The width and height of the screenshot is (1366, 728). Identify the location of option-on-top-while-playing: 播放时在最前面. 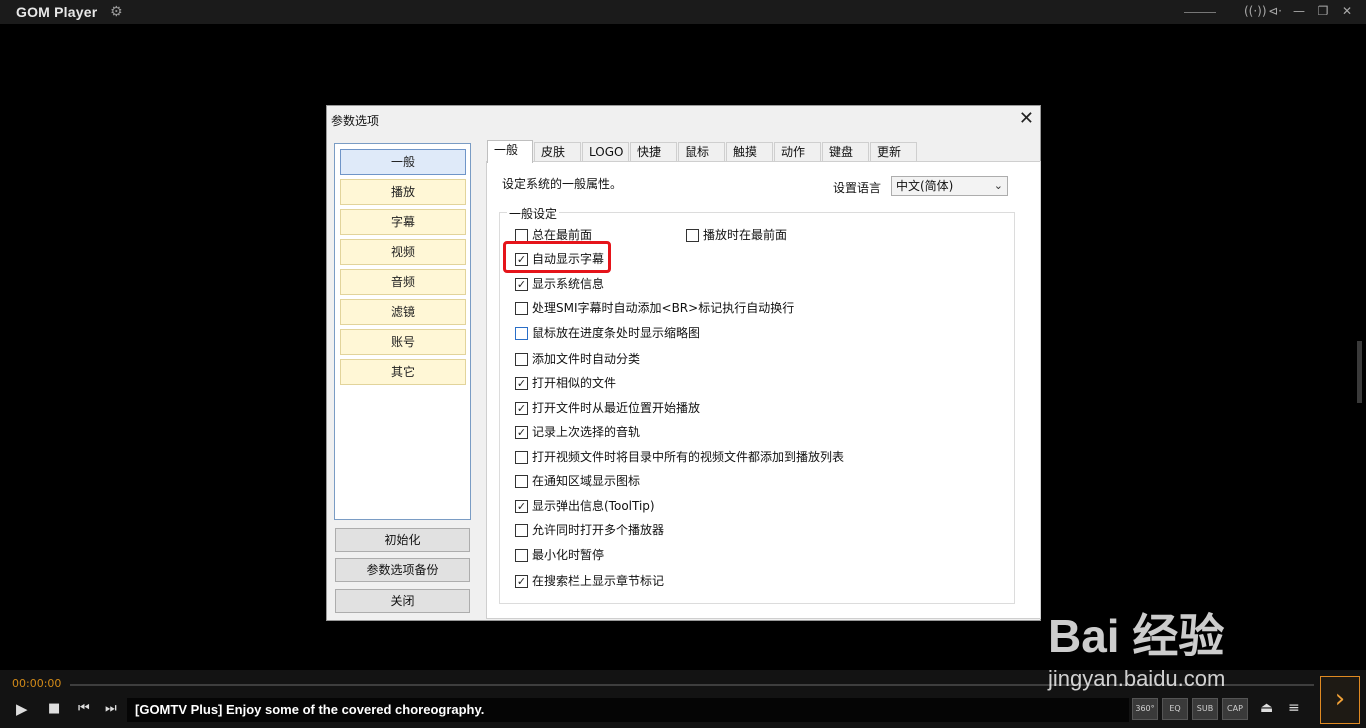
(736, 235).